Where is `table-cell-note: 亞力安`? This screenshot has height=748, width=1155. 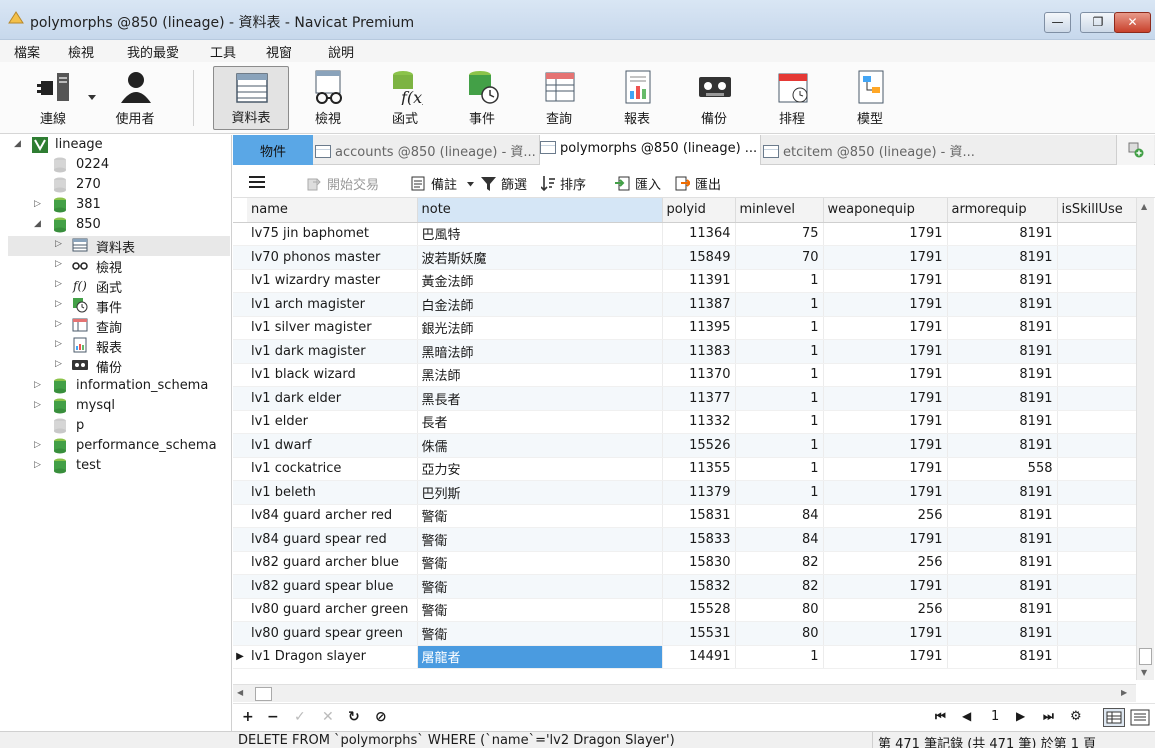 table-cell-note: 亞力安 is located at coordinates (540, 469).